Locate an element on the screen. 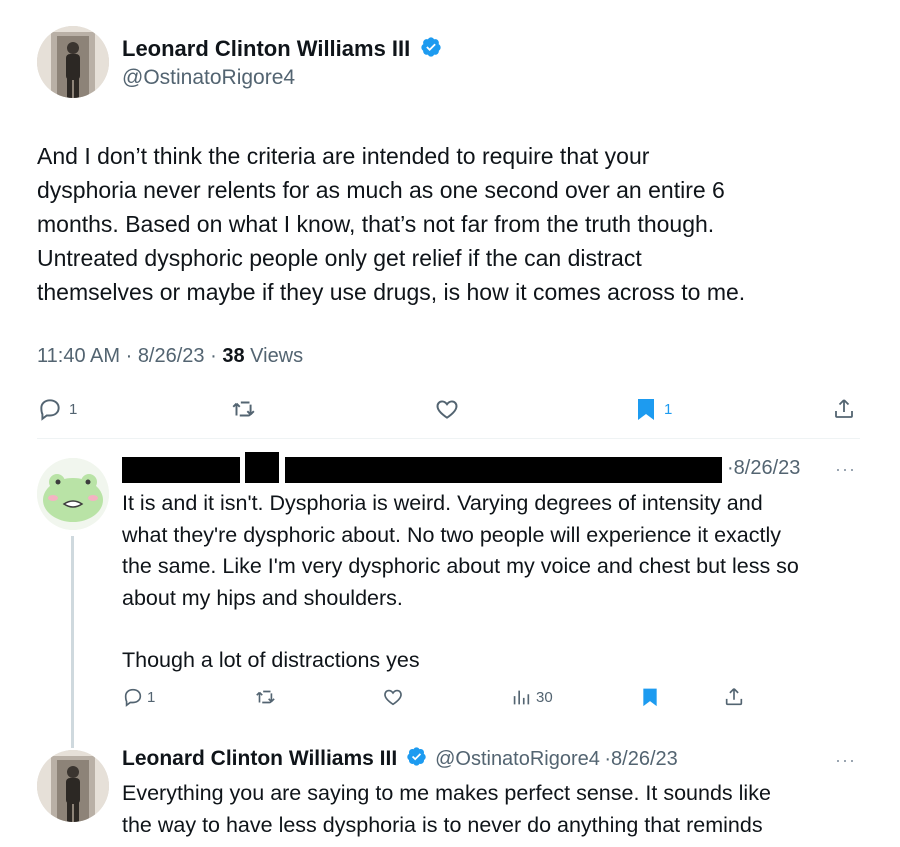  retweet-button is located at coordinates (243, 409).